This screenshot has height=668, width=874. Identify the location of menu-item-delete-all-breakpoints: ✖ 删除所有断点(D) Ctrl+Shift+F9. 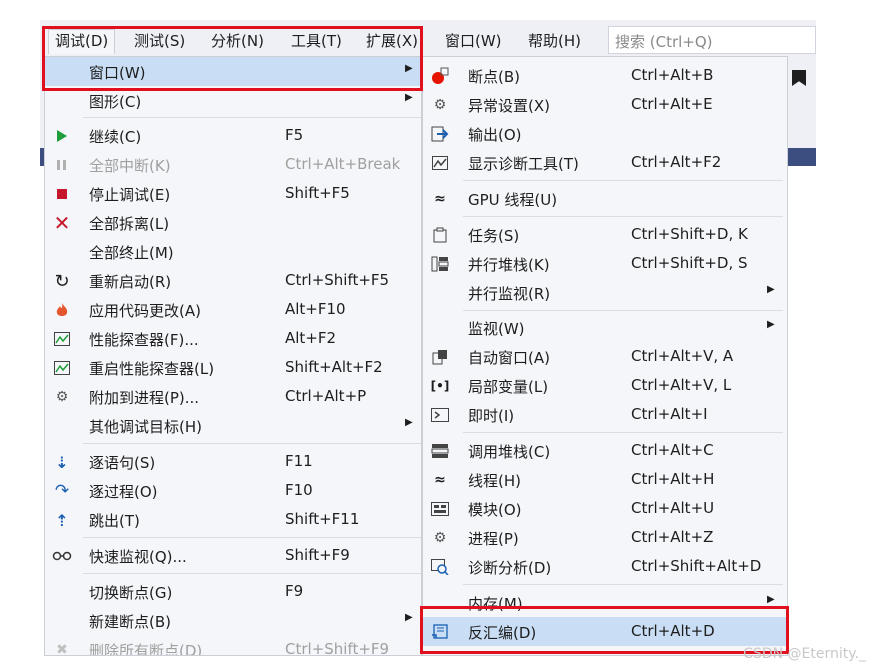
(233, 645).